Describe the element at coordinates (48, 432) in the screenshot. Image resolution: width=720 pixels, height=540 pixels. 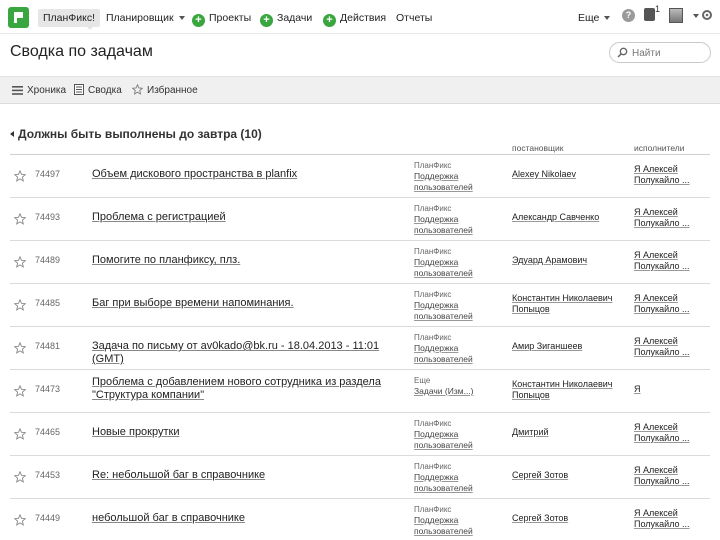
I see `task-id: 74465` at that location.